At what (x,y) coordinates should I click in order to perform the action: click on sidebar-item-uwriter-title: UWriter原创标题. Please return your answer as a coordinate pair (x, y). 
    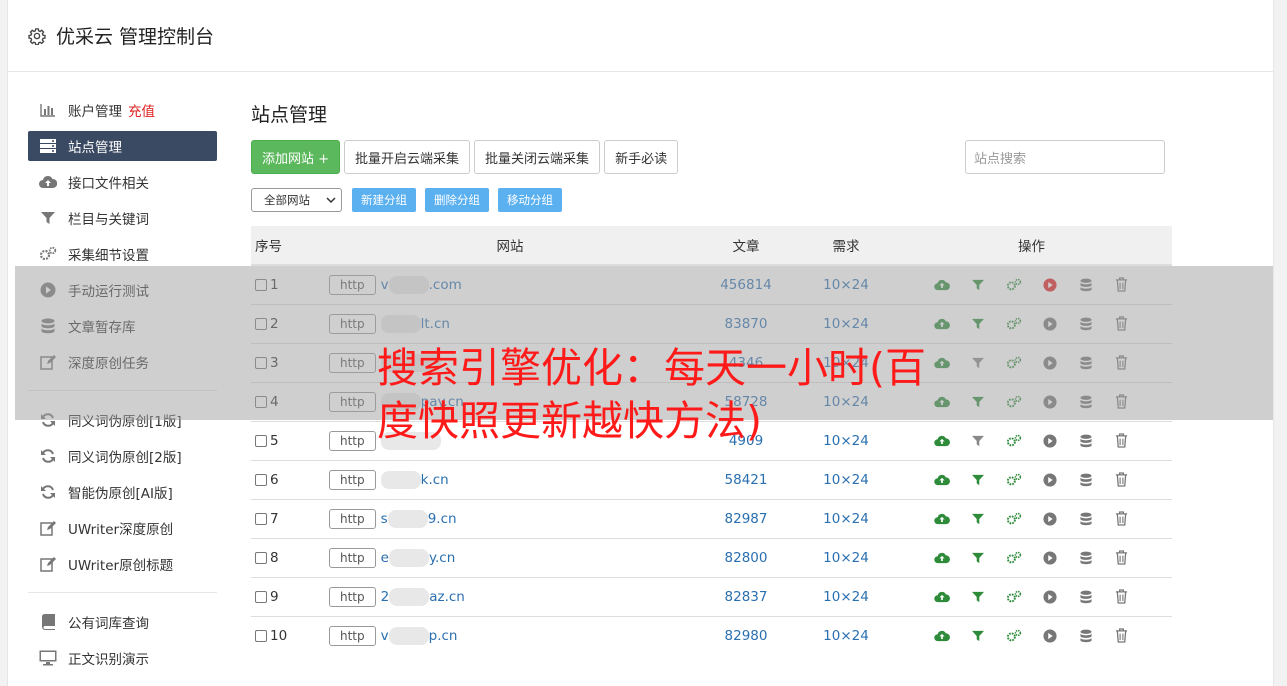
    Looking at the image, I should click on (122, 564).